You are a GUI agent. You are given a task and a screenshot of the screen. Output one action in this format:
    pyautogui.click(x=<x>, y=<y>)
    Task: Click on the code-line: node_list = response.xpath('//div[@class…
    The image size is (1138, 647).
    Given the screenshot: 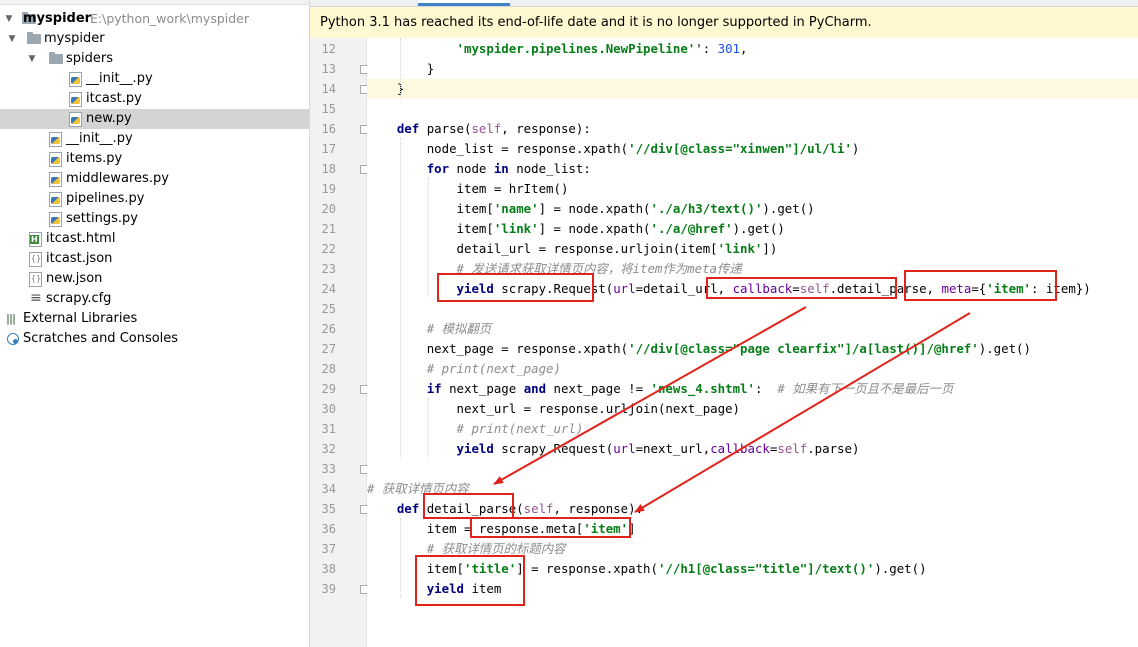 What is the action you would take?
    pyautogui.click(x=752, y=149)
    